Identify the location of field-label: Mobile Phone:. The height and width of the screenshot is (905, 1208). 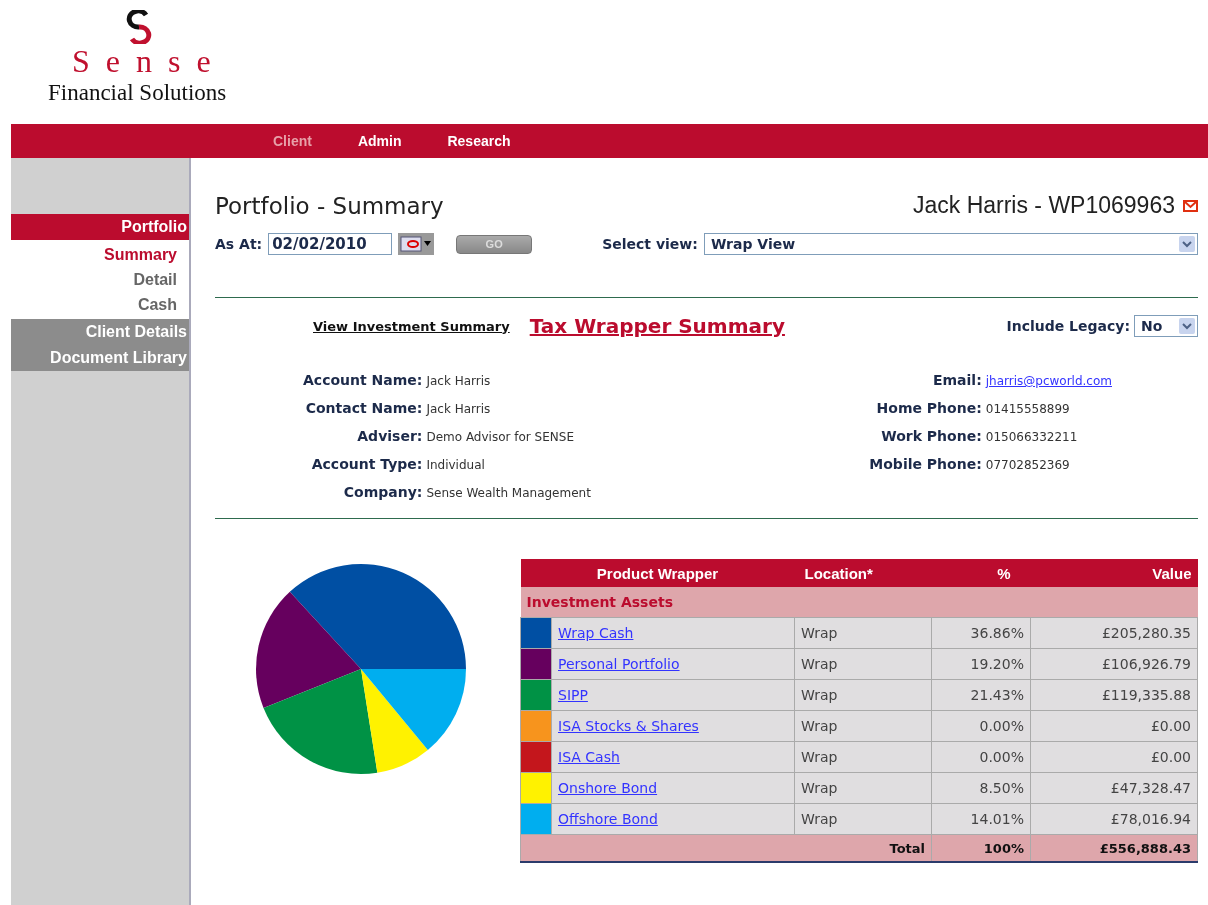
(925, 464).